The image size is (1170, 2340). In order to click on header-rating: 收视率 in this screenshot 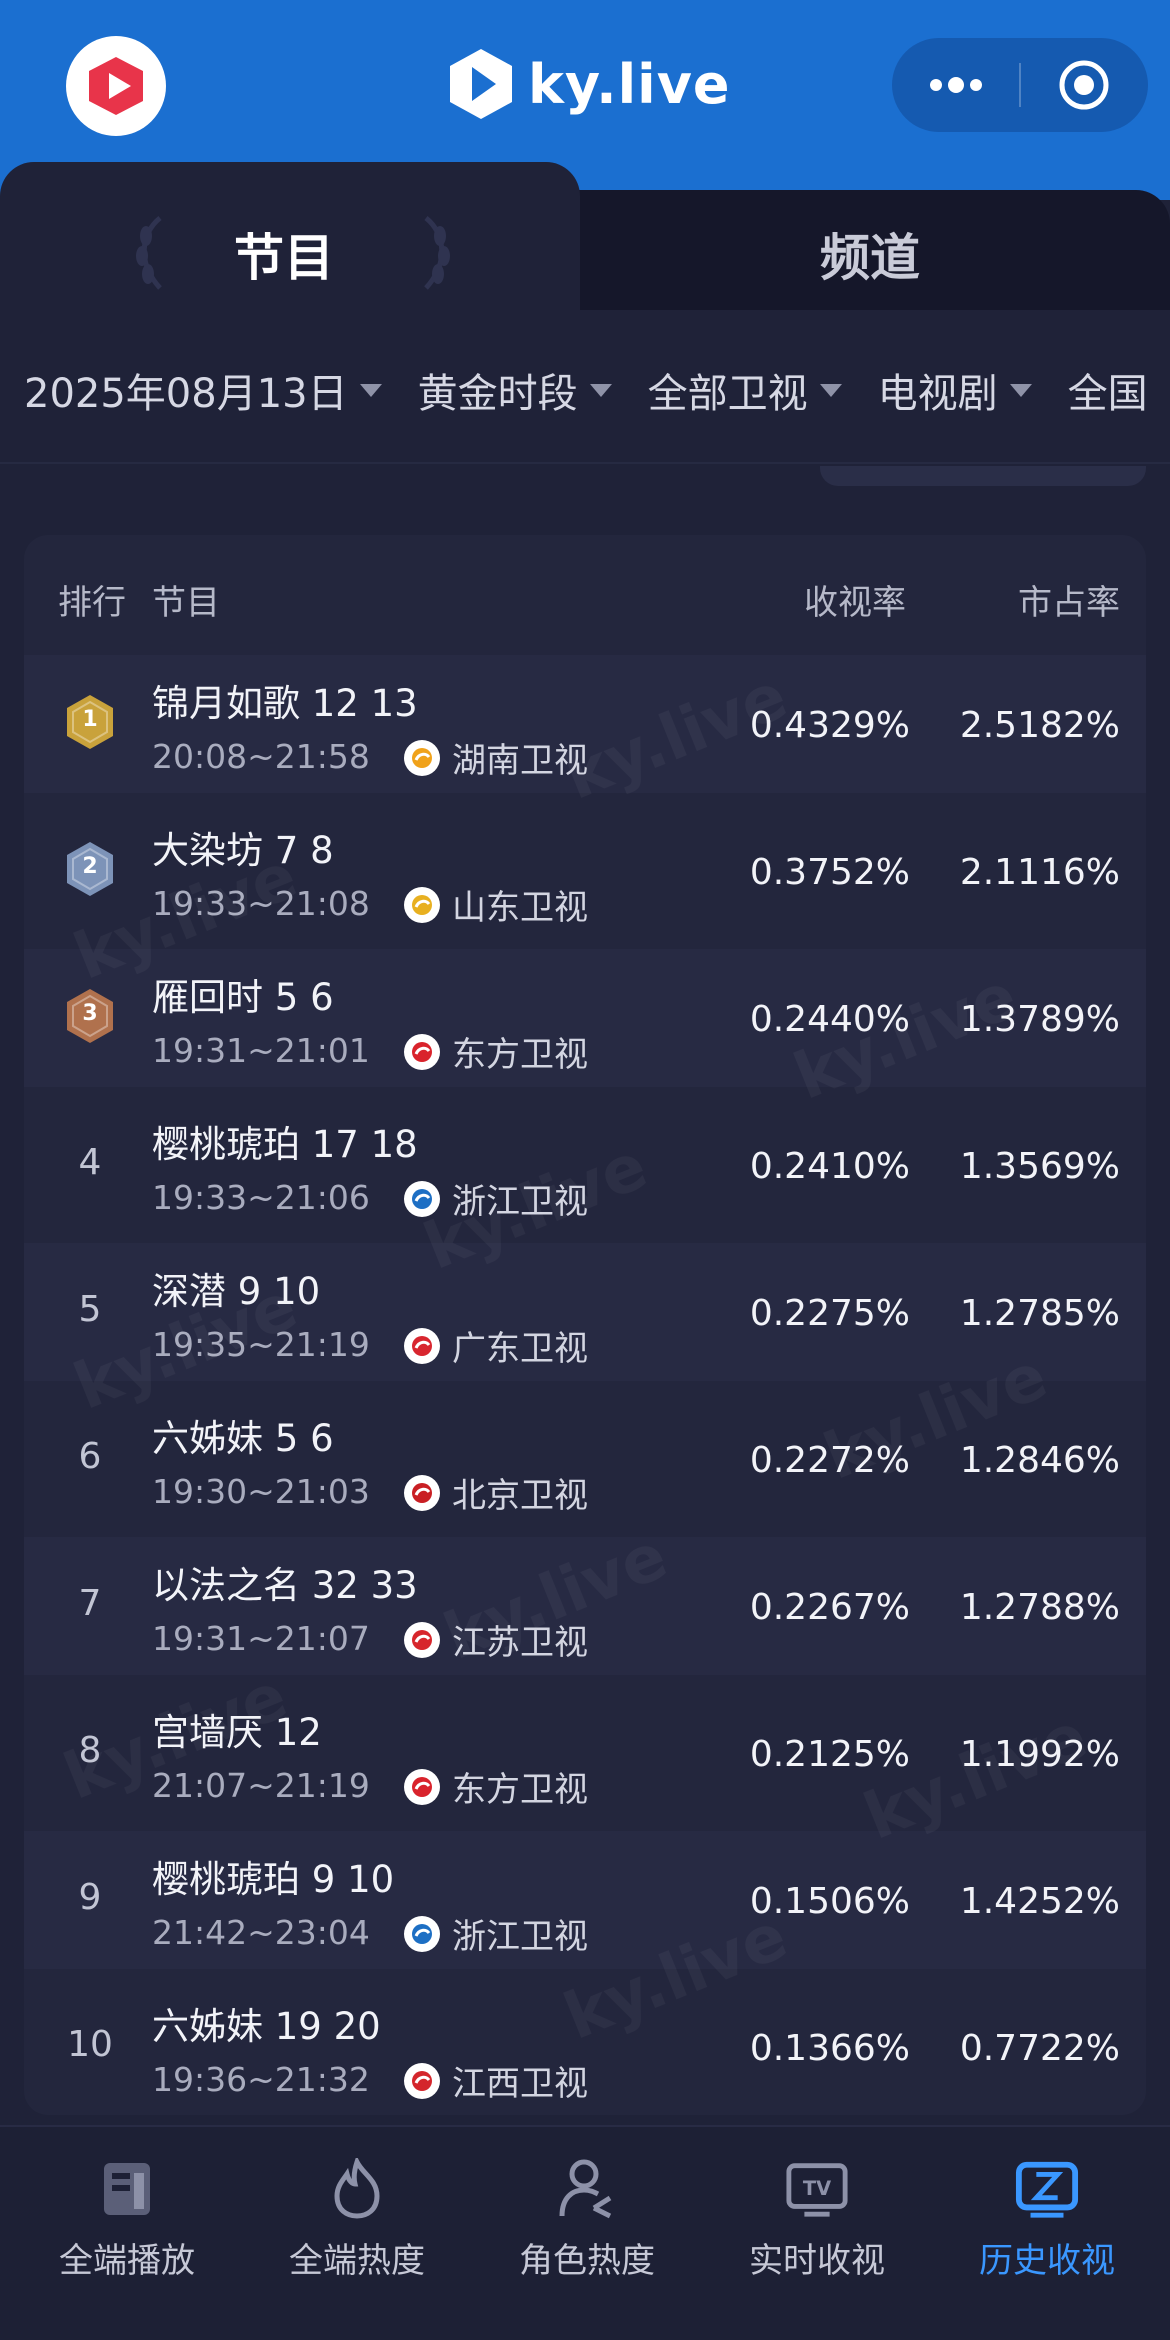, I will do `click(855, 599)`.